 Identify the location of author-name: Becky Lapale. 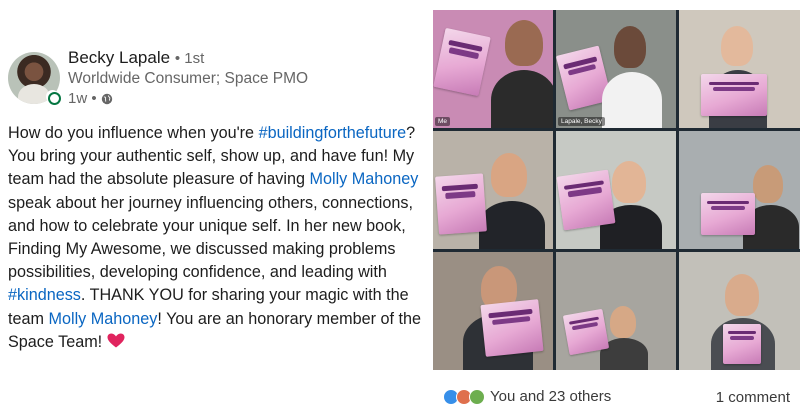
(119, 57).